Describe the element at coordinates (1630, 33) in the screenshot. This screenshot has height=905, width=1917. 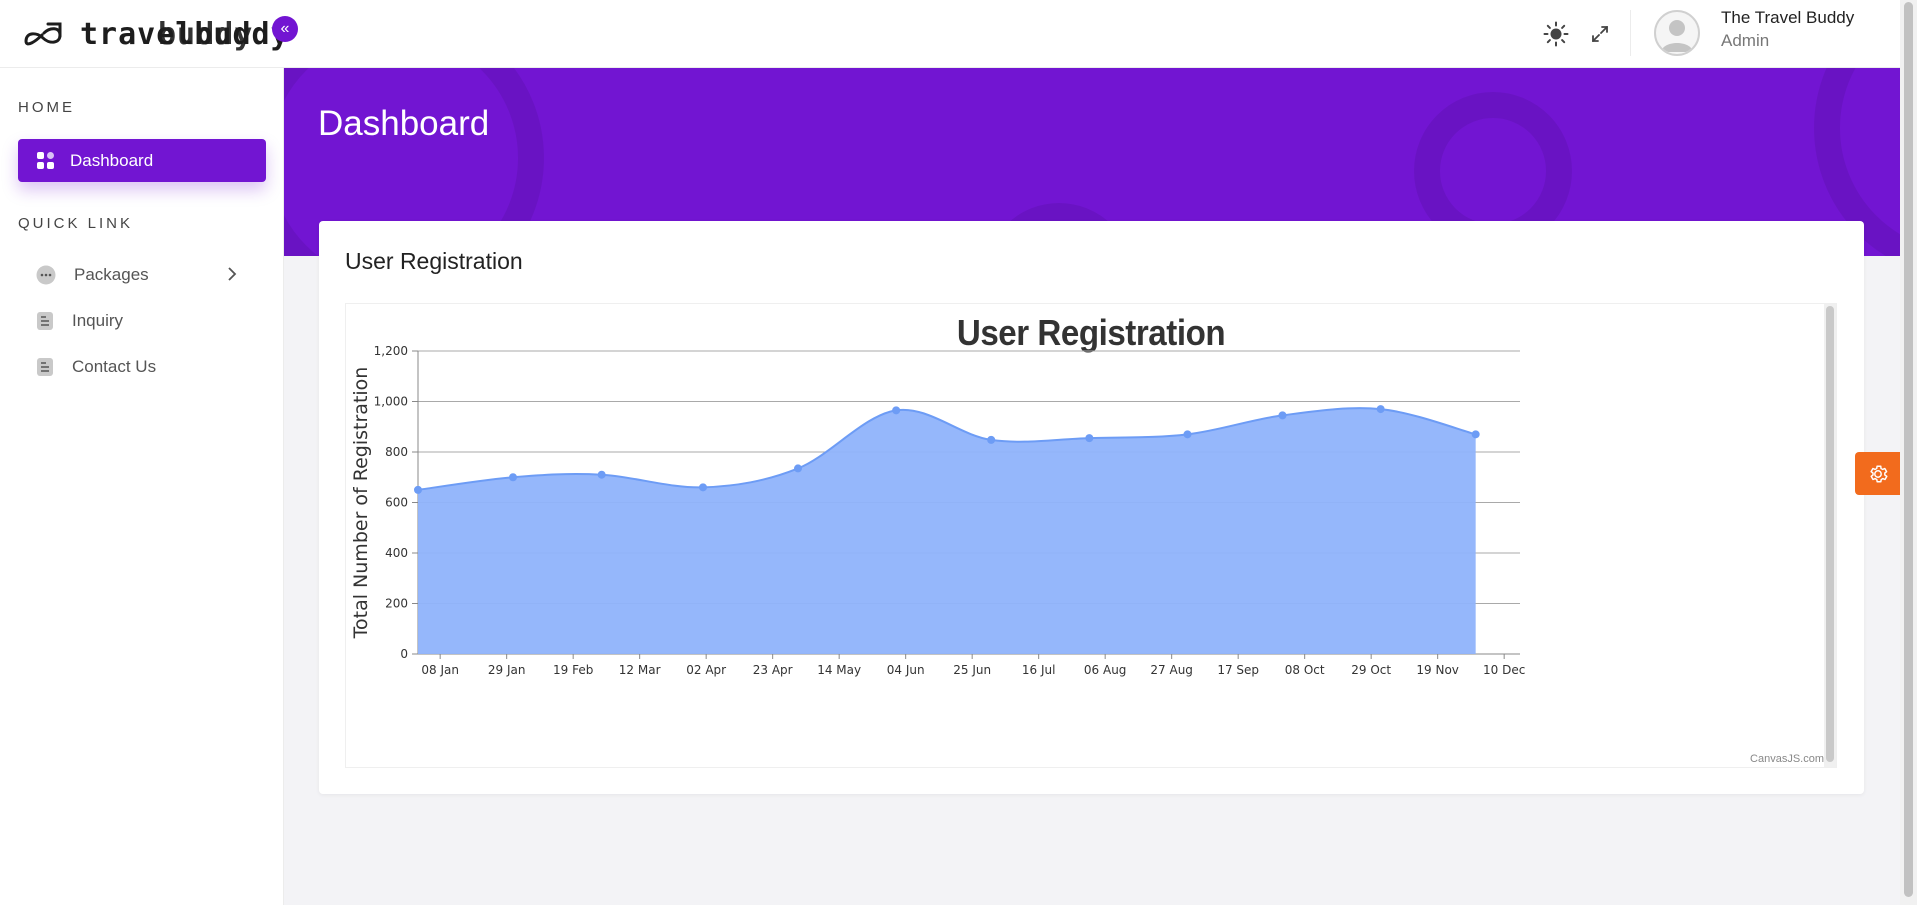
I see `header-divider` at that location.